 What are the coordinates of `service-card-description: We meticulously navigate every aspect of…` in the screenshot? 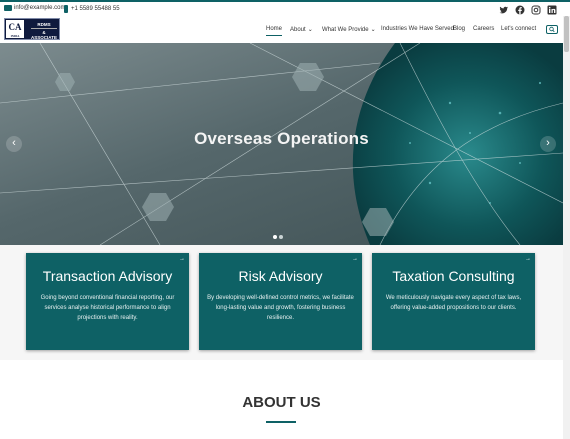 It's located at (453, 303).